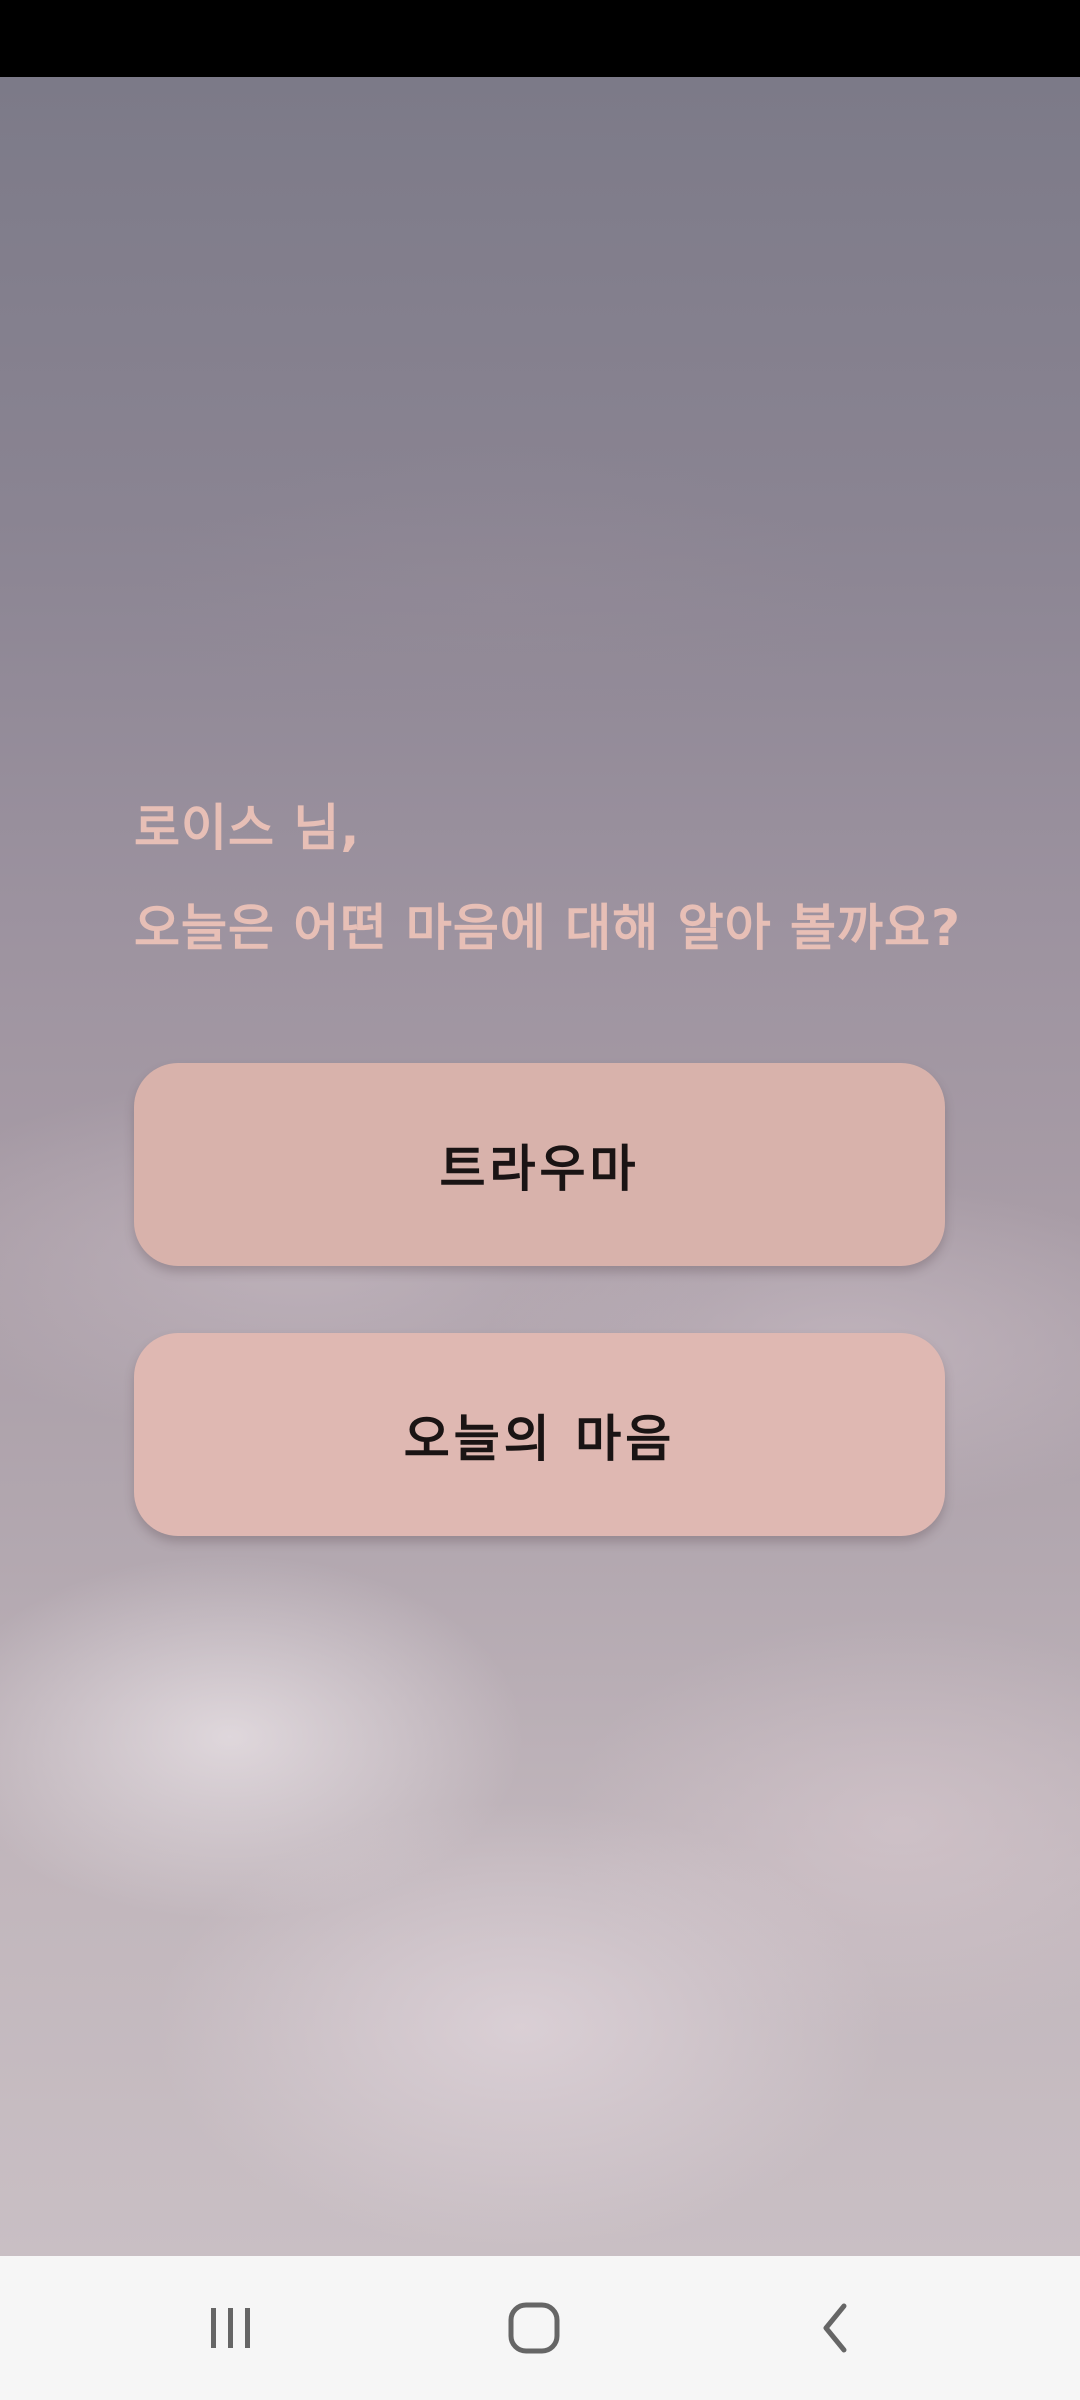 The width and height of the screenshot is (1080, 2400). What do you see at coordinates (540, 38) in the screenshot?
I see `status-bar` at bounding box center [540, 38].